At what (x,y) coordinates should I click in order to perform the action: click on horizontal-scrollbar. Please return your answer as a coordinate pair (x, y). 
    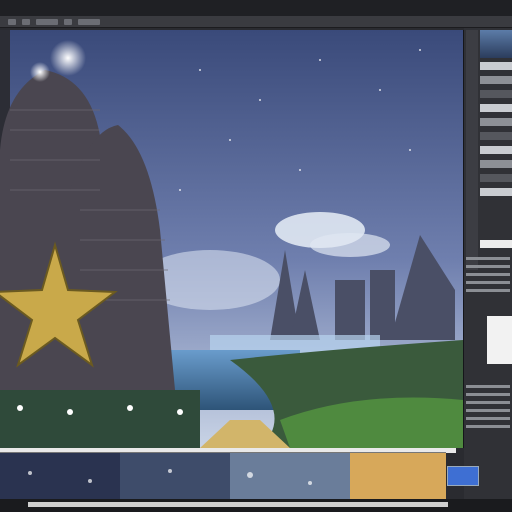
    Looking at the image, I should click on (238, 504).